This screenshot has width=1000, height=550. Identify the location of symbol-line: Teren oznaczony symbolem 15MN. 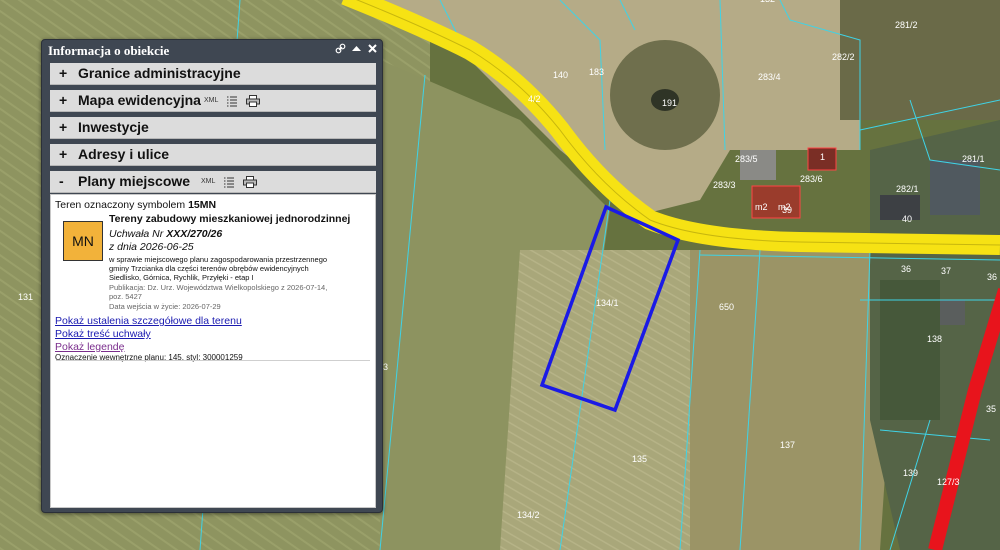
(135, 205).